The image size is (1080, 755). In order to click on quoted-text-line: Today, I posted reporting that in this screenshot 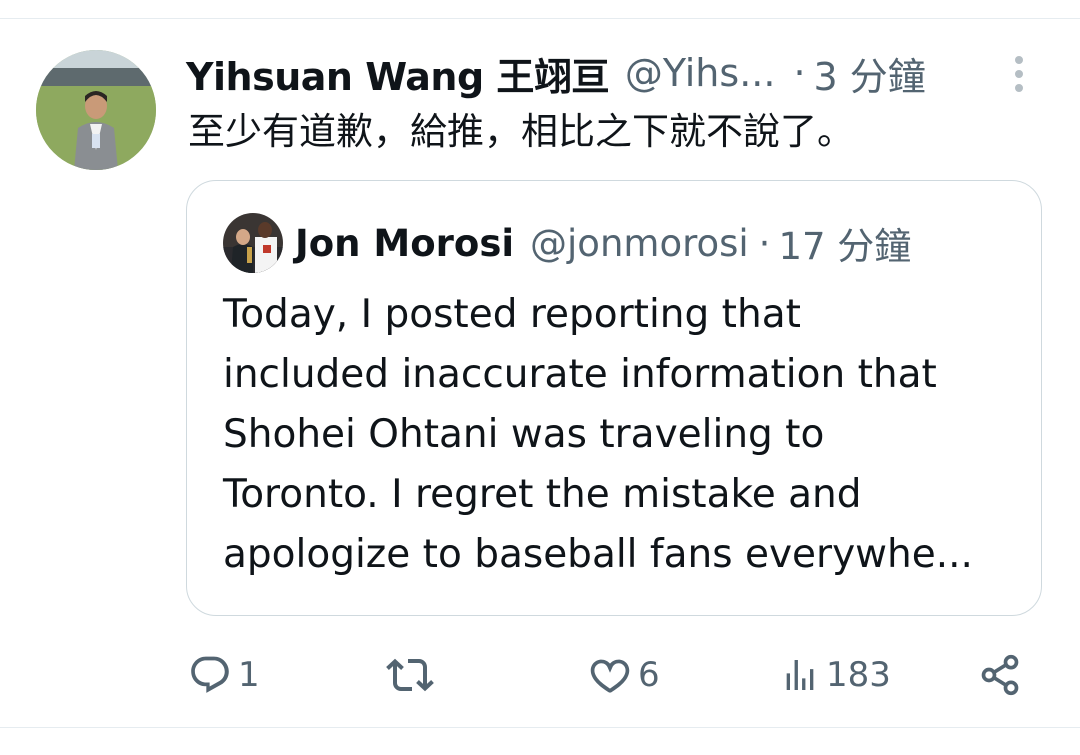, I will do `click(512, 314)`.